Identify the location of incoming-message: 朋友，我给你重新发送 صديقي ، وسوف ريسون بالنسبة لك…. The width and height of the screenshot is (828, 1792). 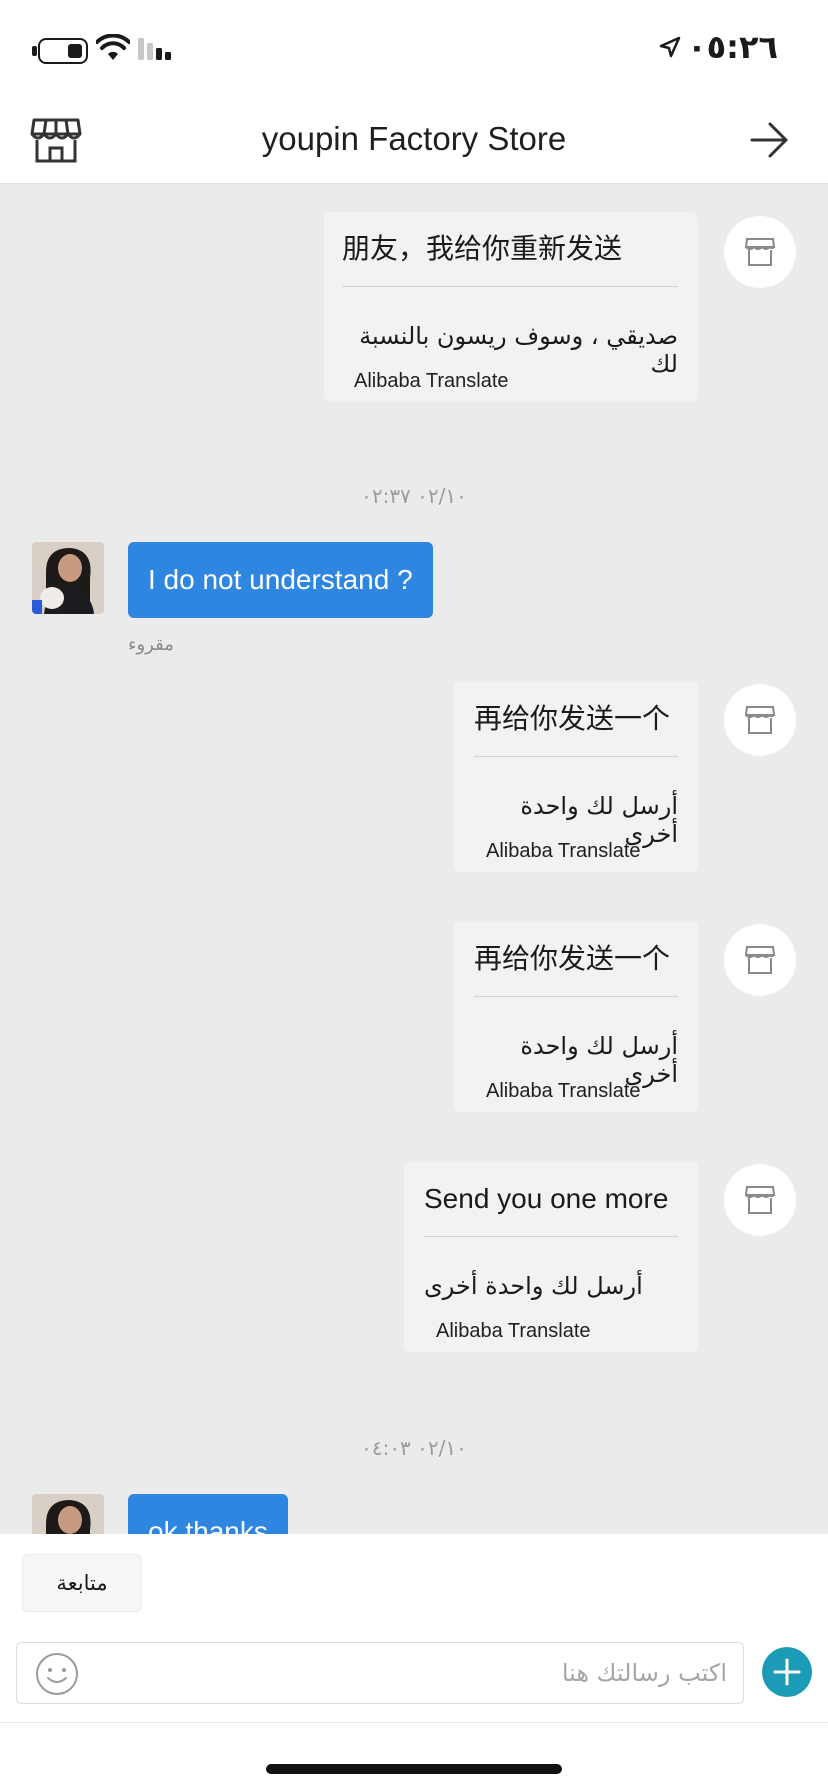
(511, 307).